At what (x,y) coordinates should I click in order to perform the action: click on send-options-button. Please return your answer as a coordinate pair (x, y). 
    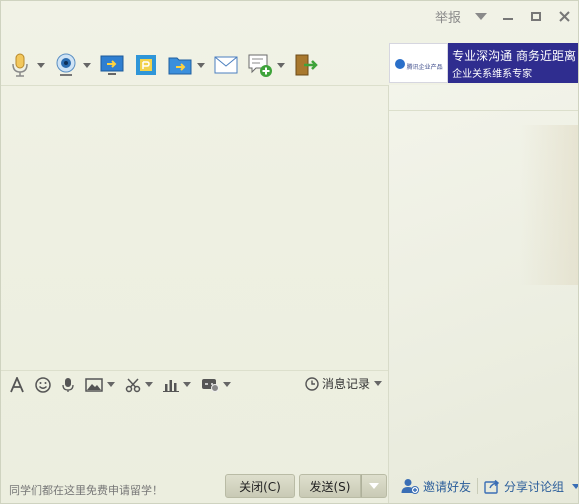
    Looking at the image, I should click on (374, 486).